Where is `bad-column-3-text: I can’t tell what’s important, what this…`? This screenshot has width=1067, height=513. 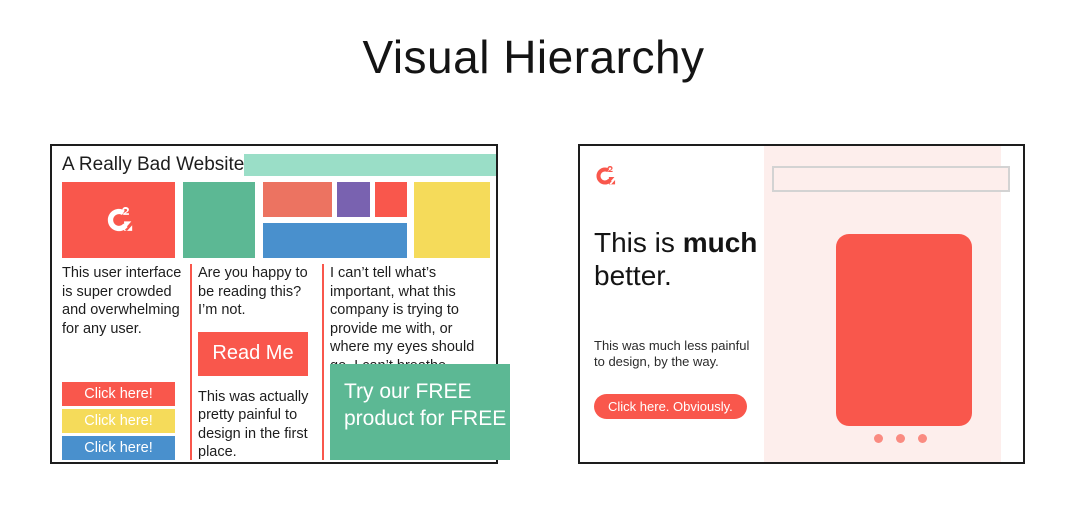
bad-column-3-text: I can’t tell what’s important, what this… is located at coordinates (402, 319).